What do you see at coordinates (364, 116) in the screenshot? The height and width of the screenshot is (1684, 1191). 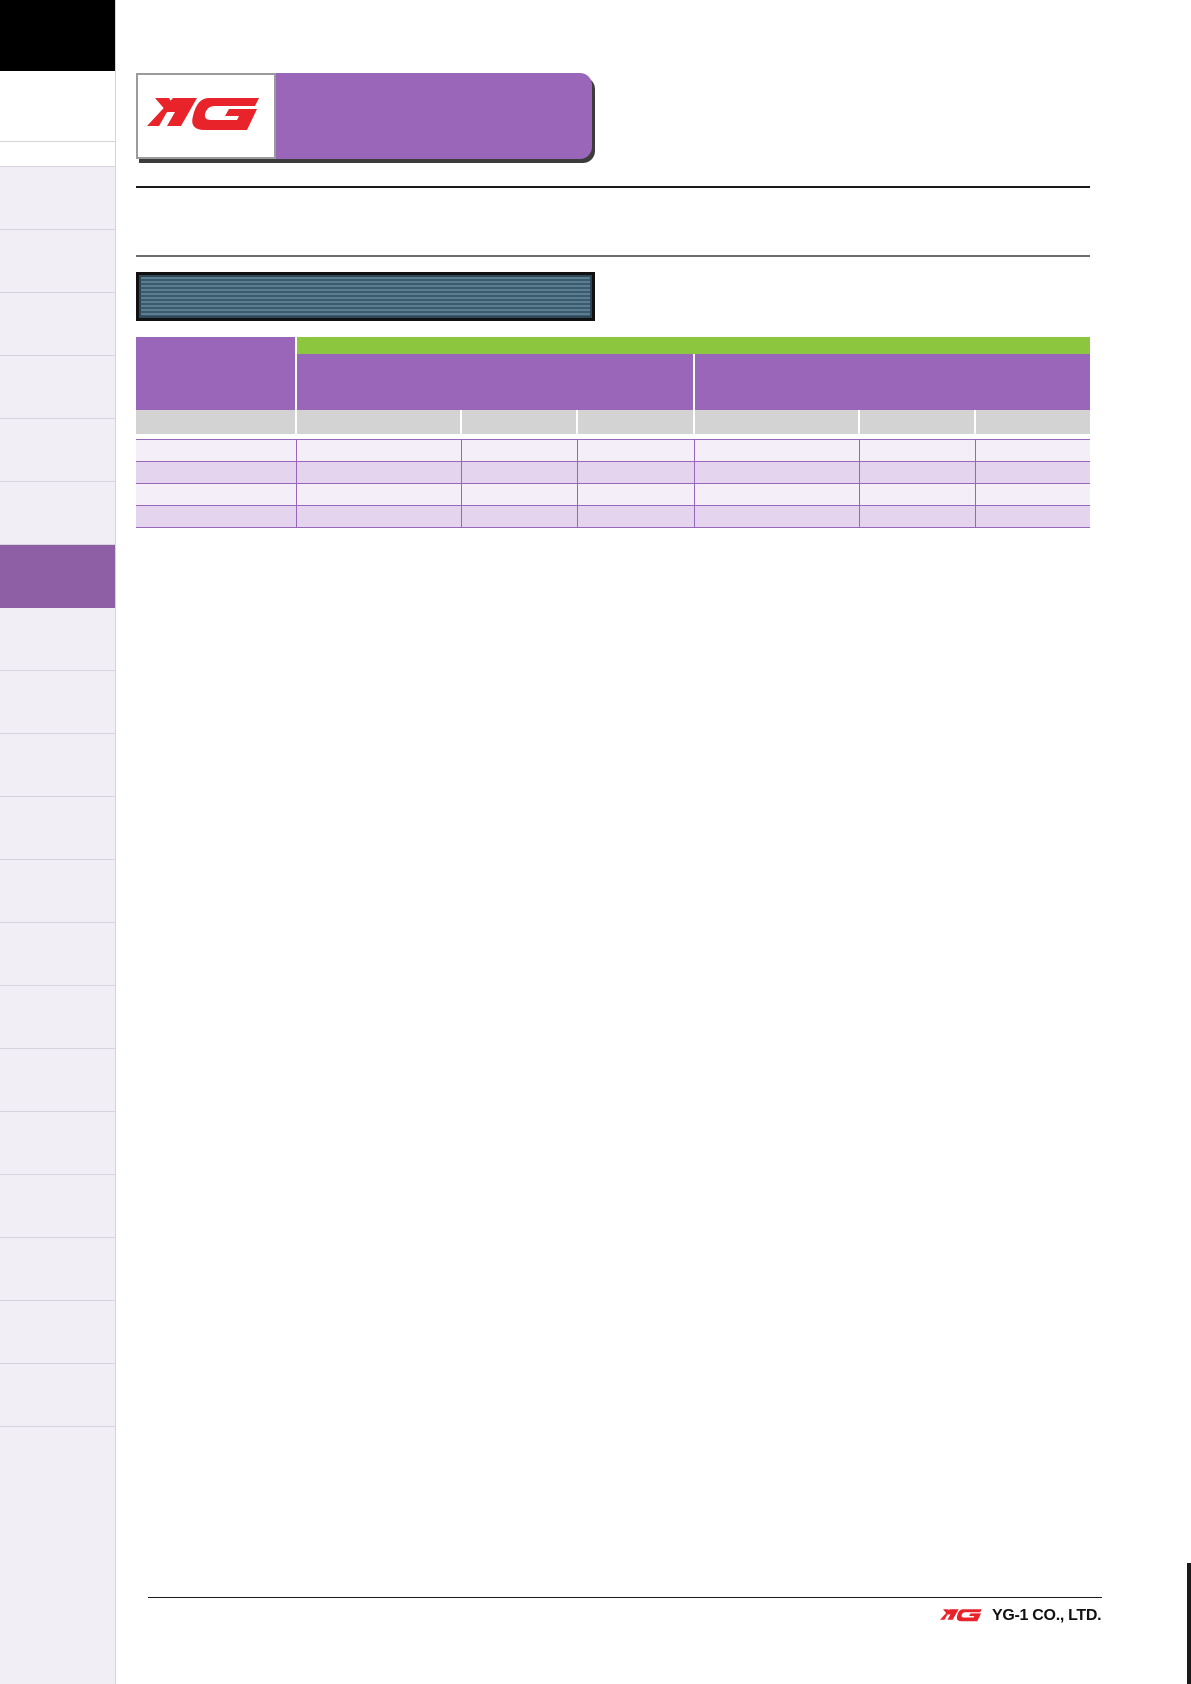 I see `header-badge` at bounding box center [364, 116].